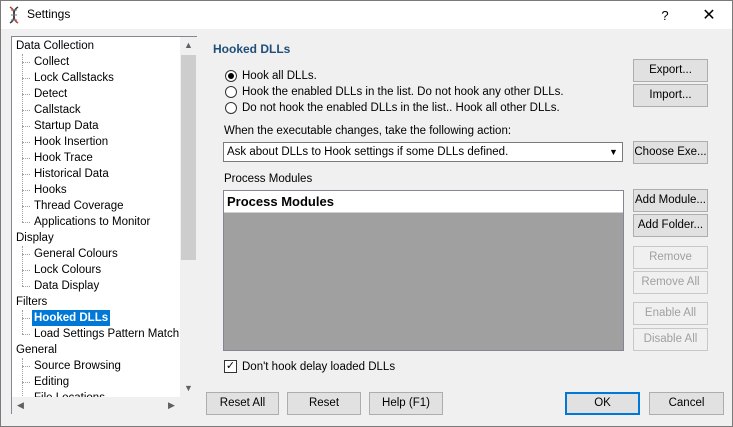  Describe the element at coordinates (188, 405) in the screenshot. I see `scroll-corner` at that location.